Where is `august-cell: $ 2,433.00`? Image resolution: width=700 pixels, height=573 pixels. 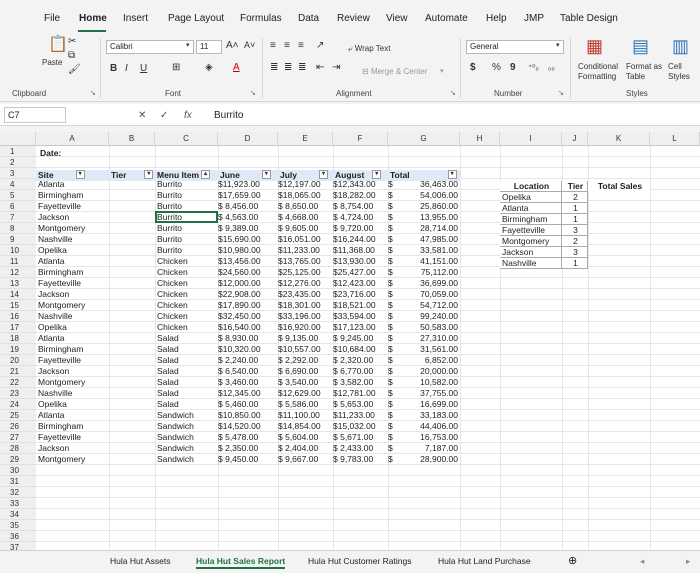 august-cell: $ 2,433.00 is located at coordinates (360, 448).